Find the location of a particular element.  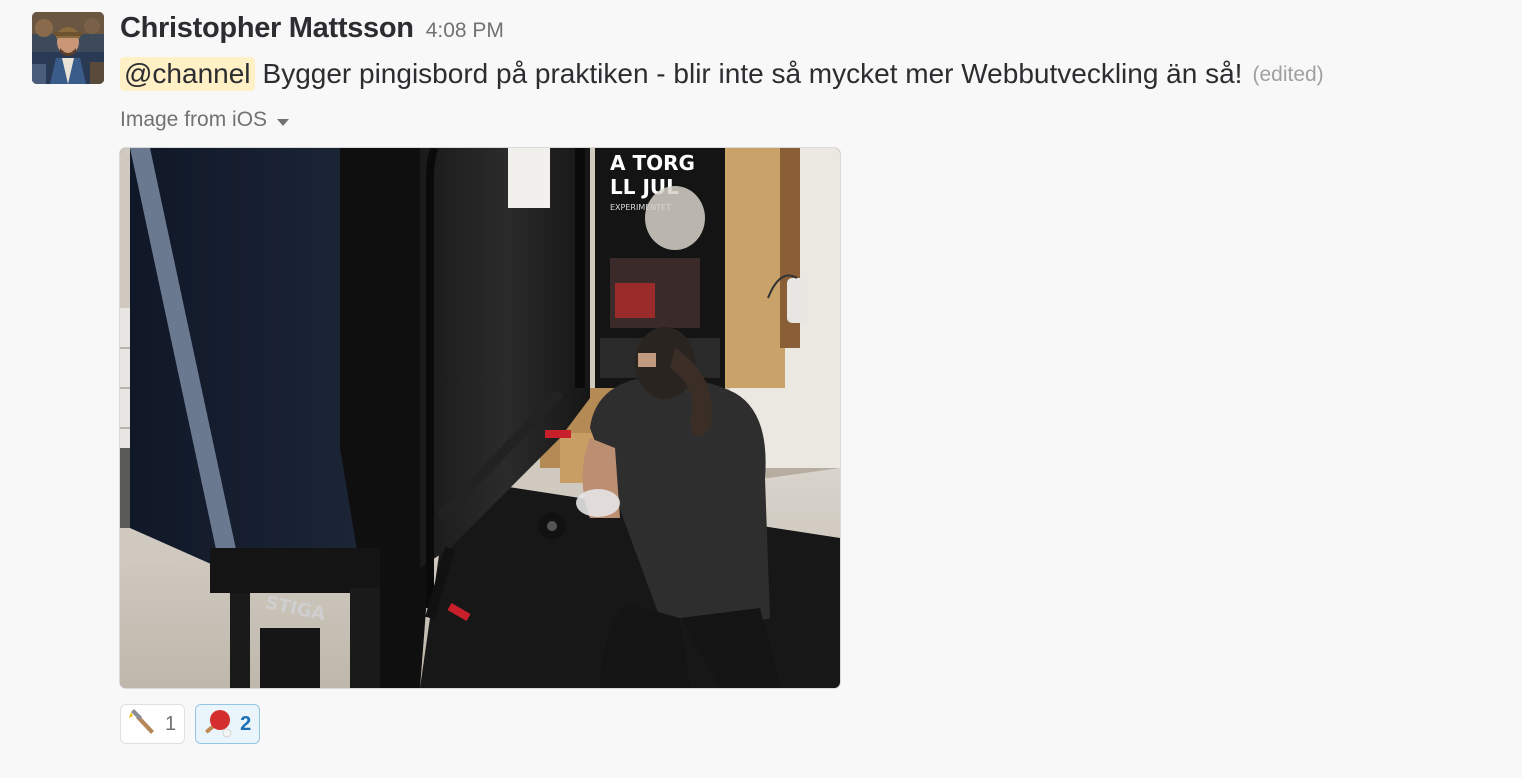

reaction-hammer: 1 is located at coordinates (153, 724).